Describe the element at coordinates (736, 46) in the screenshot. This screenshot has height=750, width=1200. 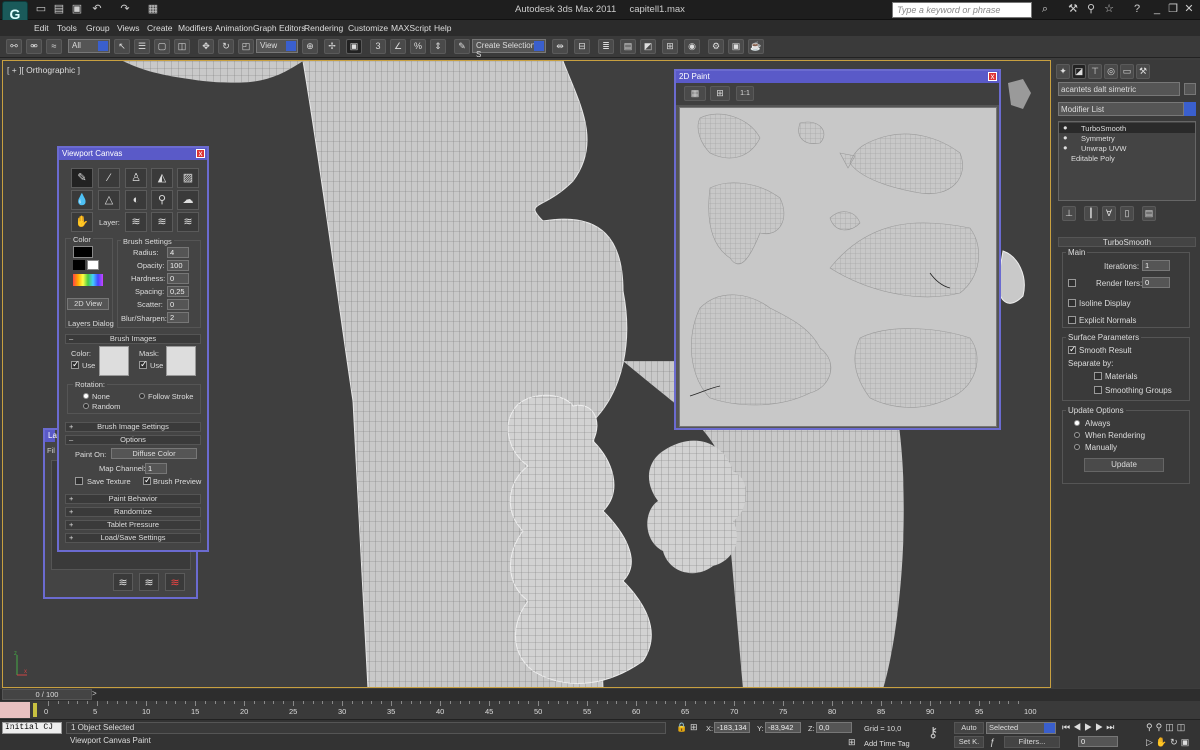
I see `rendered-frame-icon: ▣` at that location.